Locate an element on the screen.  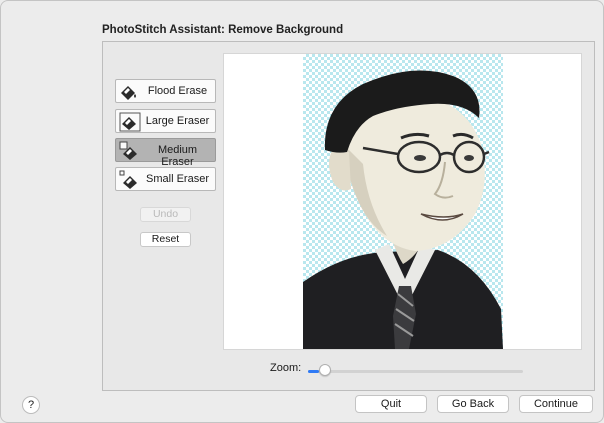
large-eraser-icon is located at coordinates (130, 122).